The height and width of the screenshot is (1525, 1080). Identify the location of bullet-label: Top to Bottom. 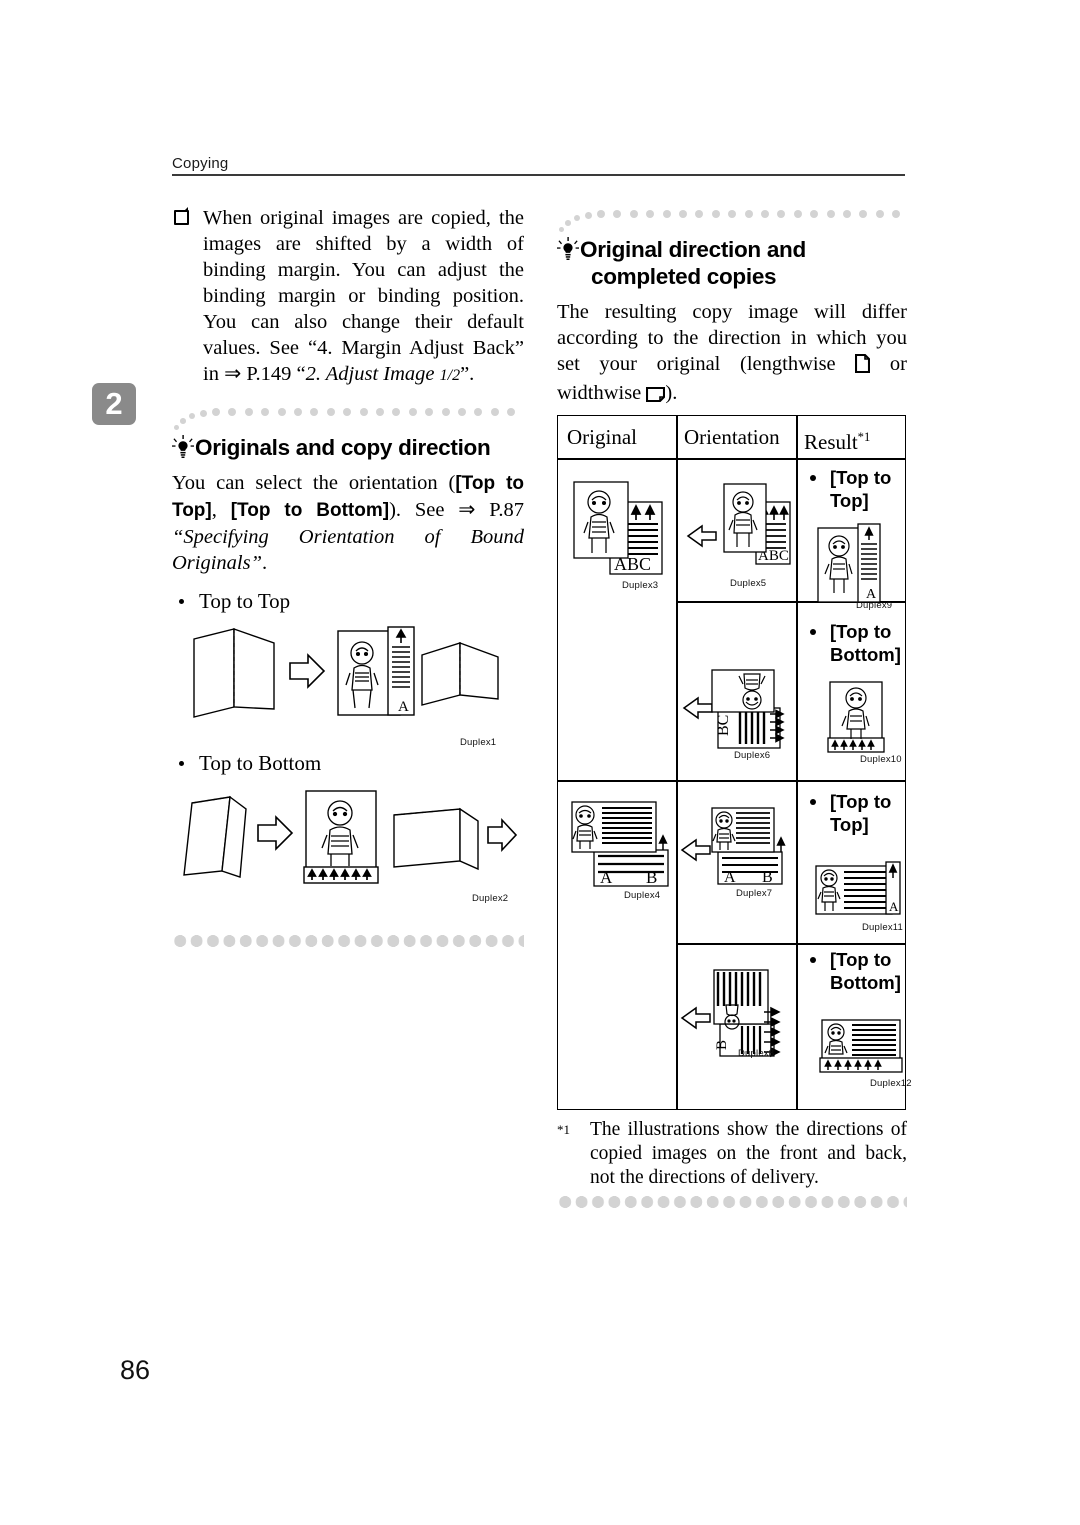
(260, 763).